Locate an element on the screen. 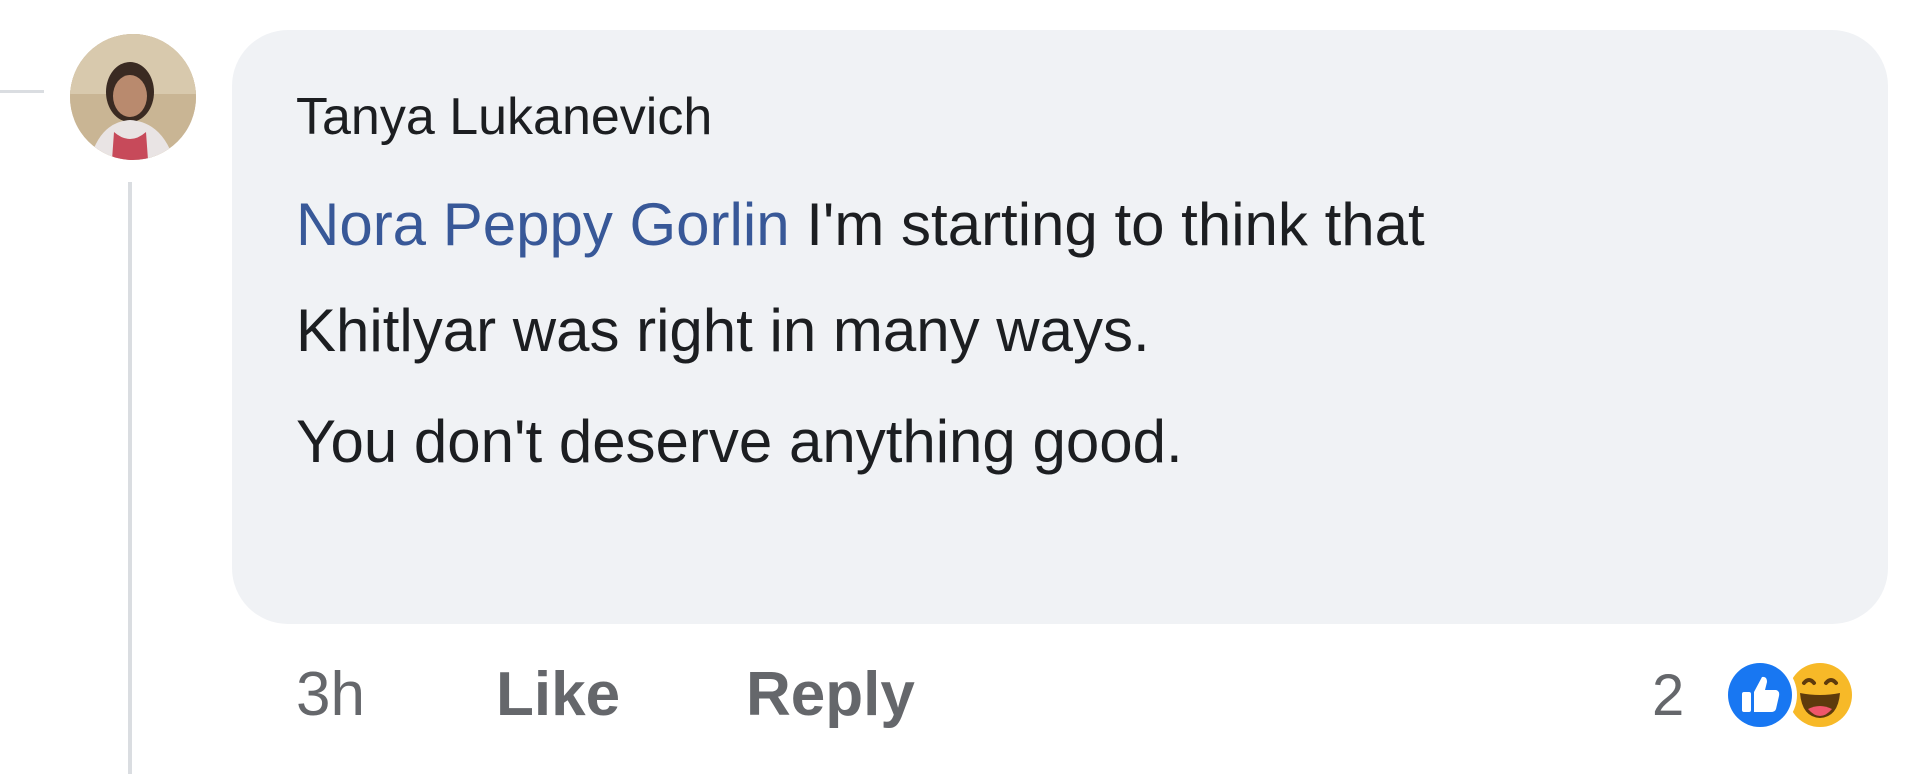  comment-text-line-1-rest: I'm starting to think that is located at coordinates (1107, 224).